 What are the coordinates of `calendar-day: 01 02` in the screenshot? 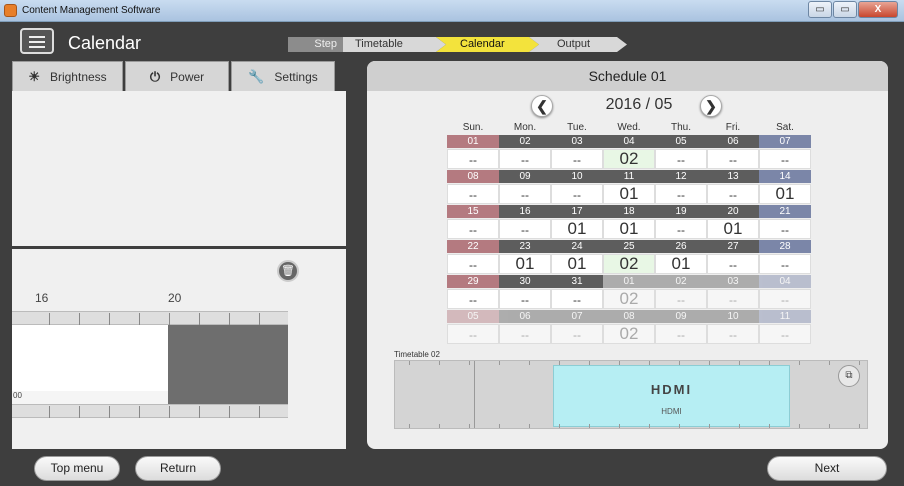 It's located at (629, 292).